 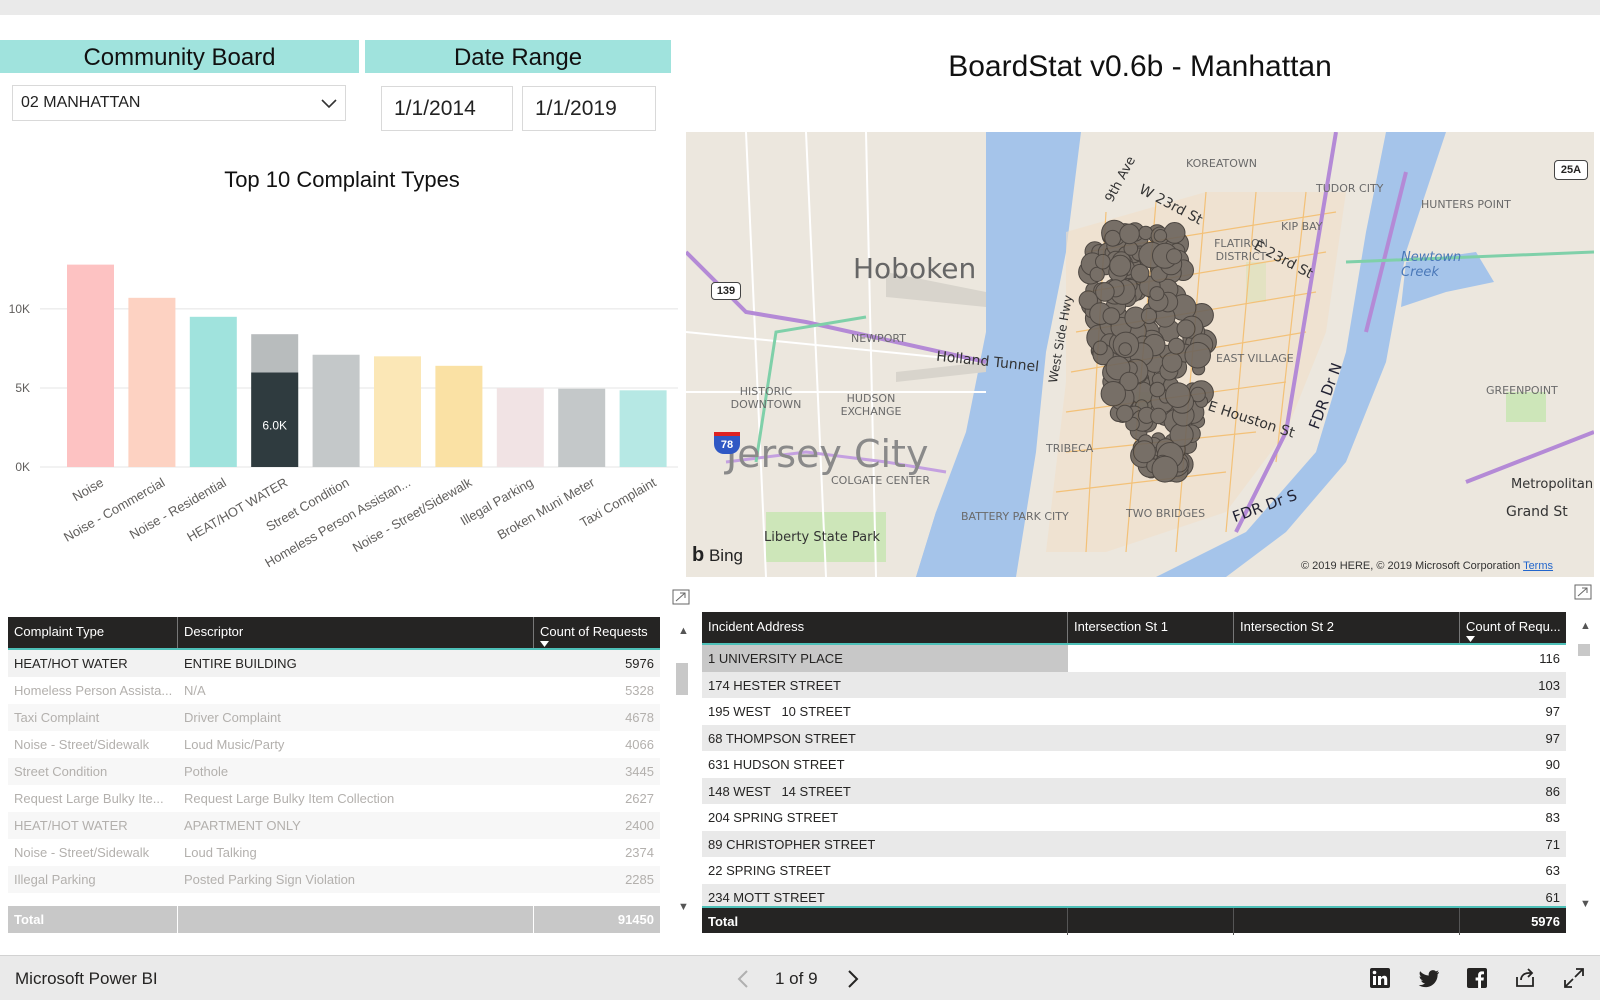 What do you see at coordinates (853, 979) in the screenshot?
I see `next-page-icon` at bounding box center [853, 979].